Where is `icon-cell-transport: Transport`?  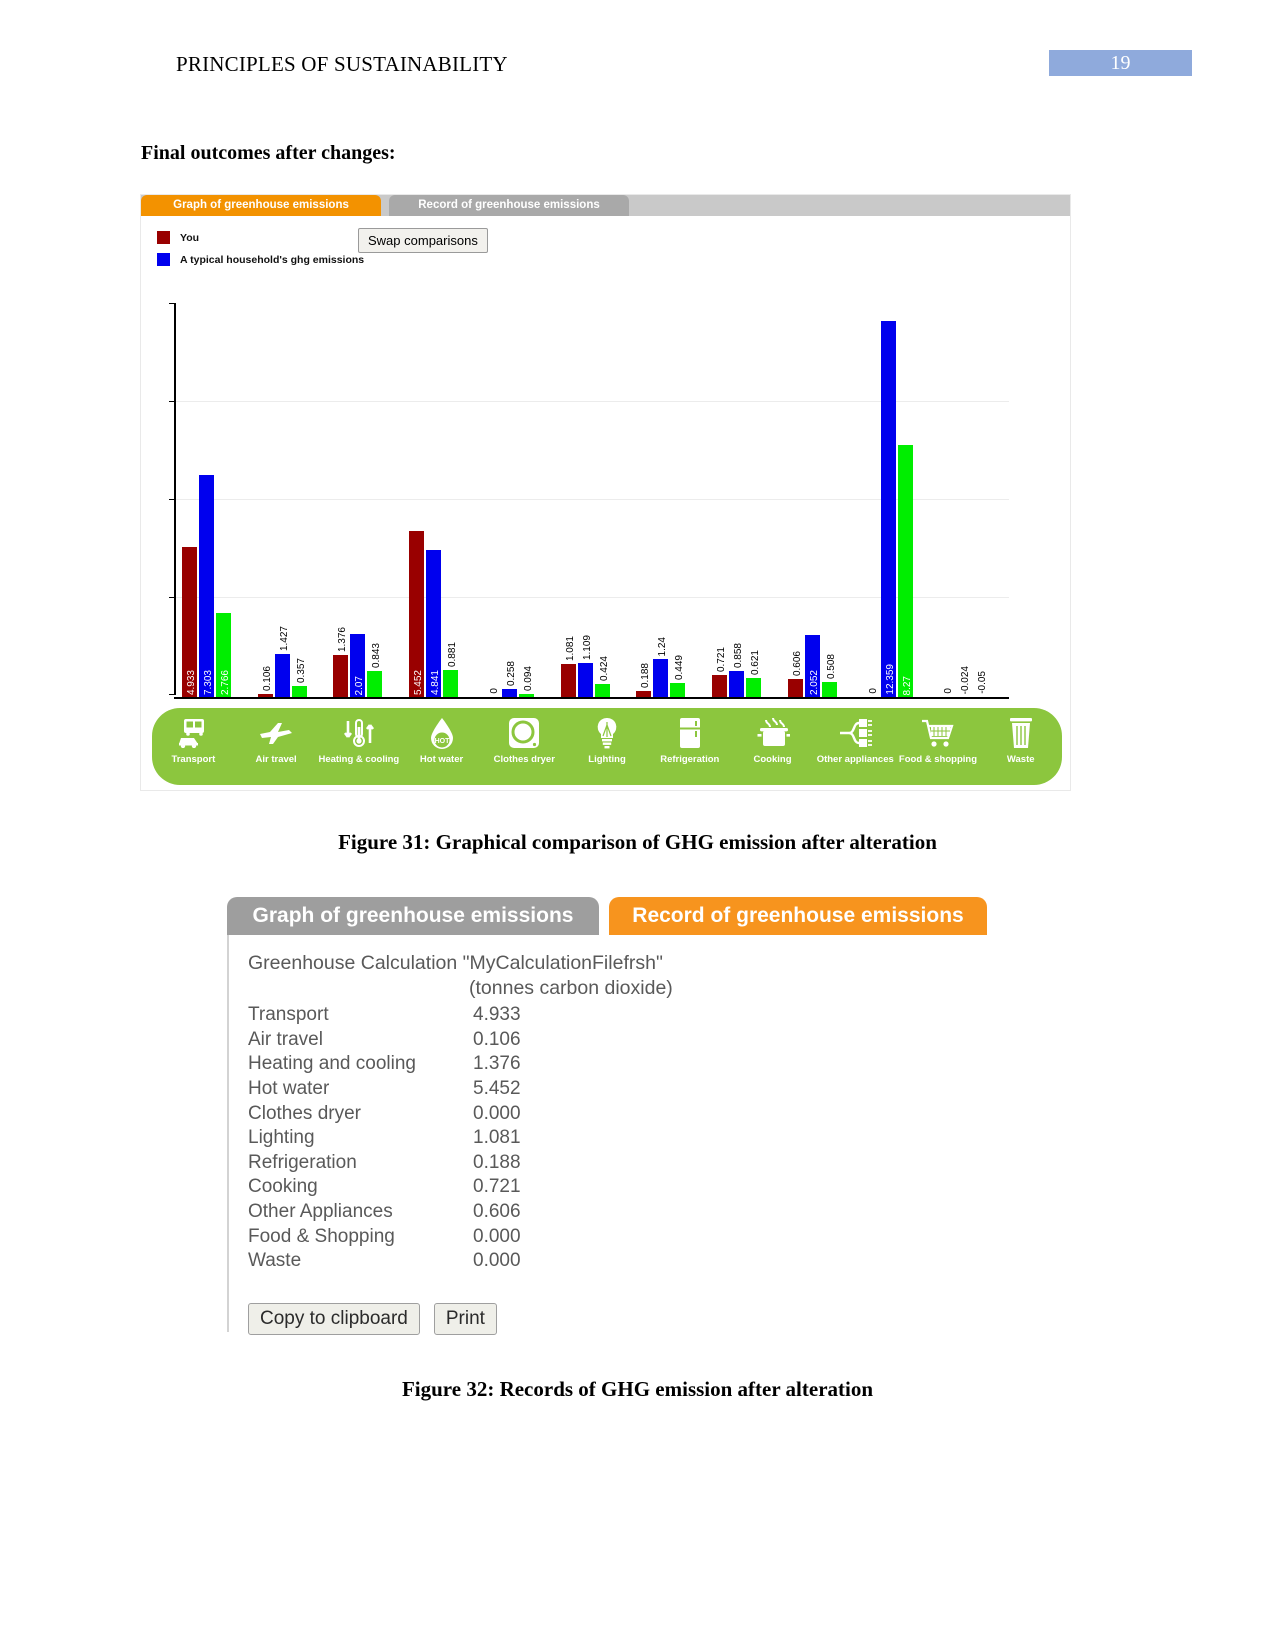
icon-cell-transport: Transport is located at coordinates (193, 746).